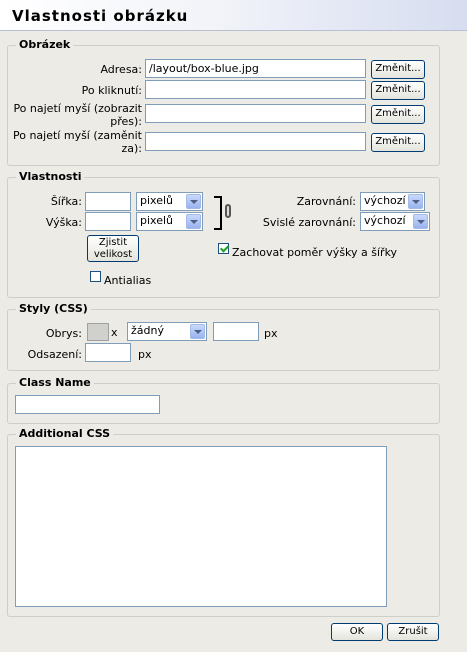 The width and height of the screenshot is (467, 652). Describe the element at coordinates (45, 45) in the screenshot. I see `image-section-legend: Obrázek` at that location.